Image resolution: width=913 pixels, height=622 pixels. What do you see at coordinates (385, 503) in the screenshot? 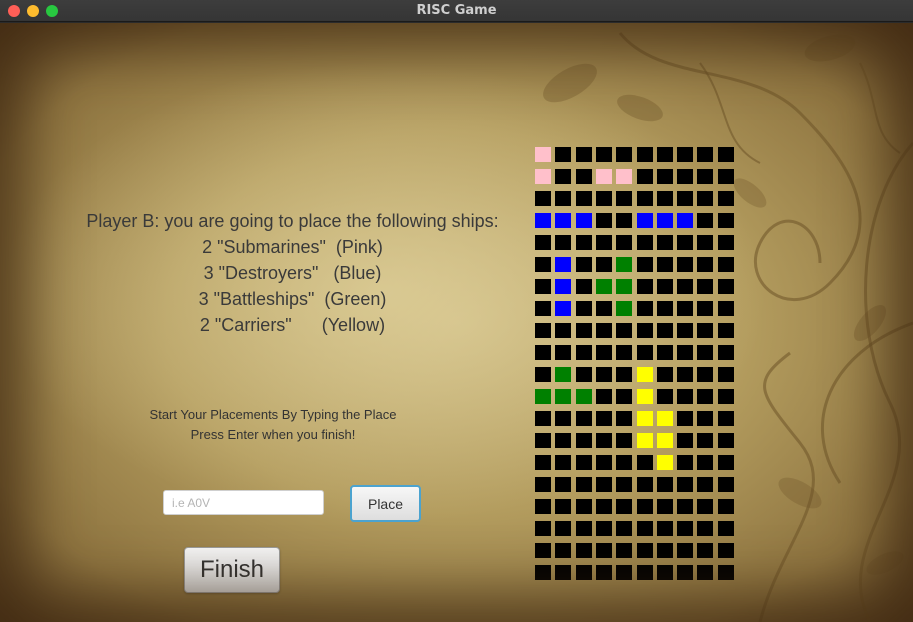
I see `place-button: Place` at bounding box center [385, 503].